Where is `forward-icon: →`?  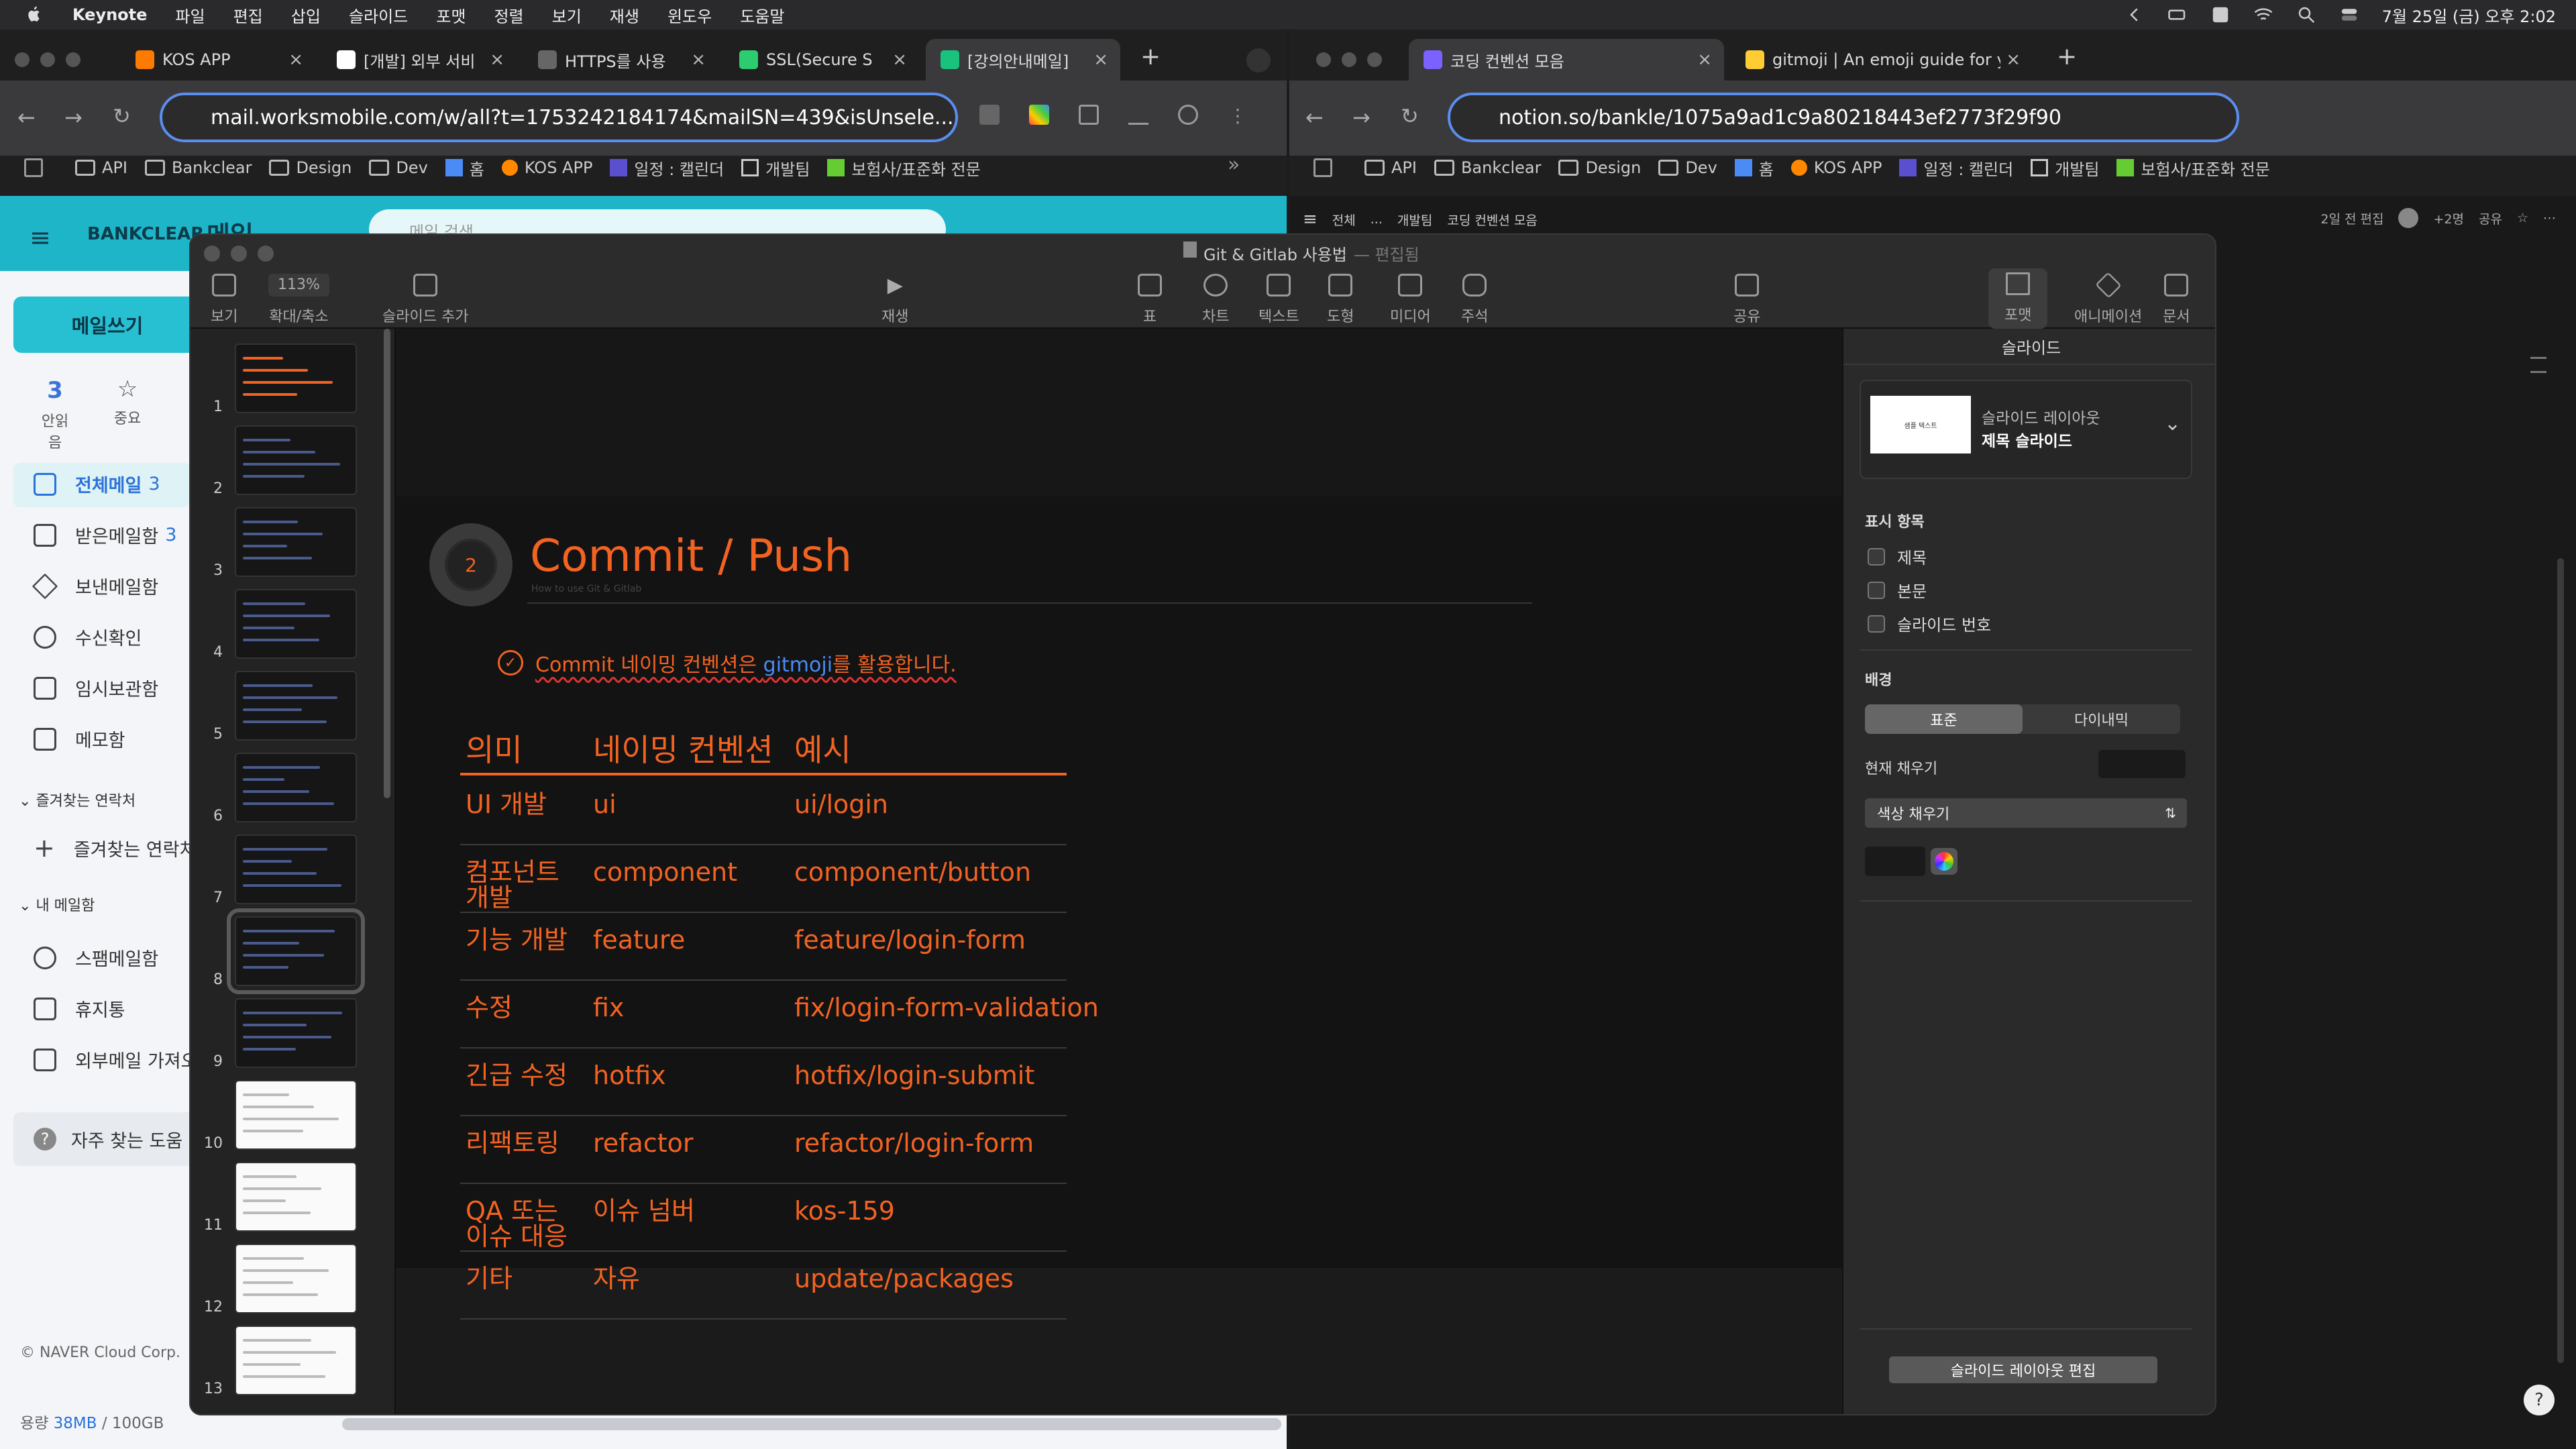
forward-icon: → is located at coordinates (73, 117).